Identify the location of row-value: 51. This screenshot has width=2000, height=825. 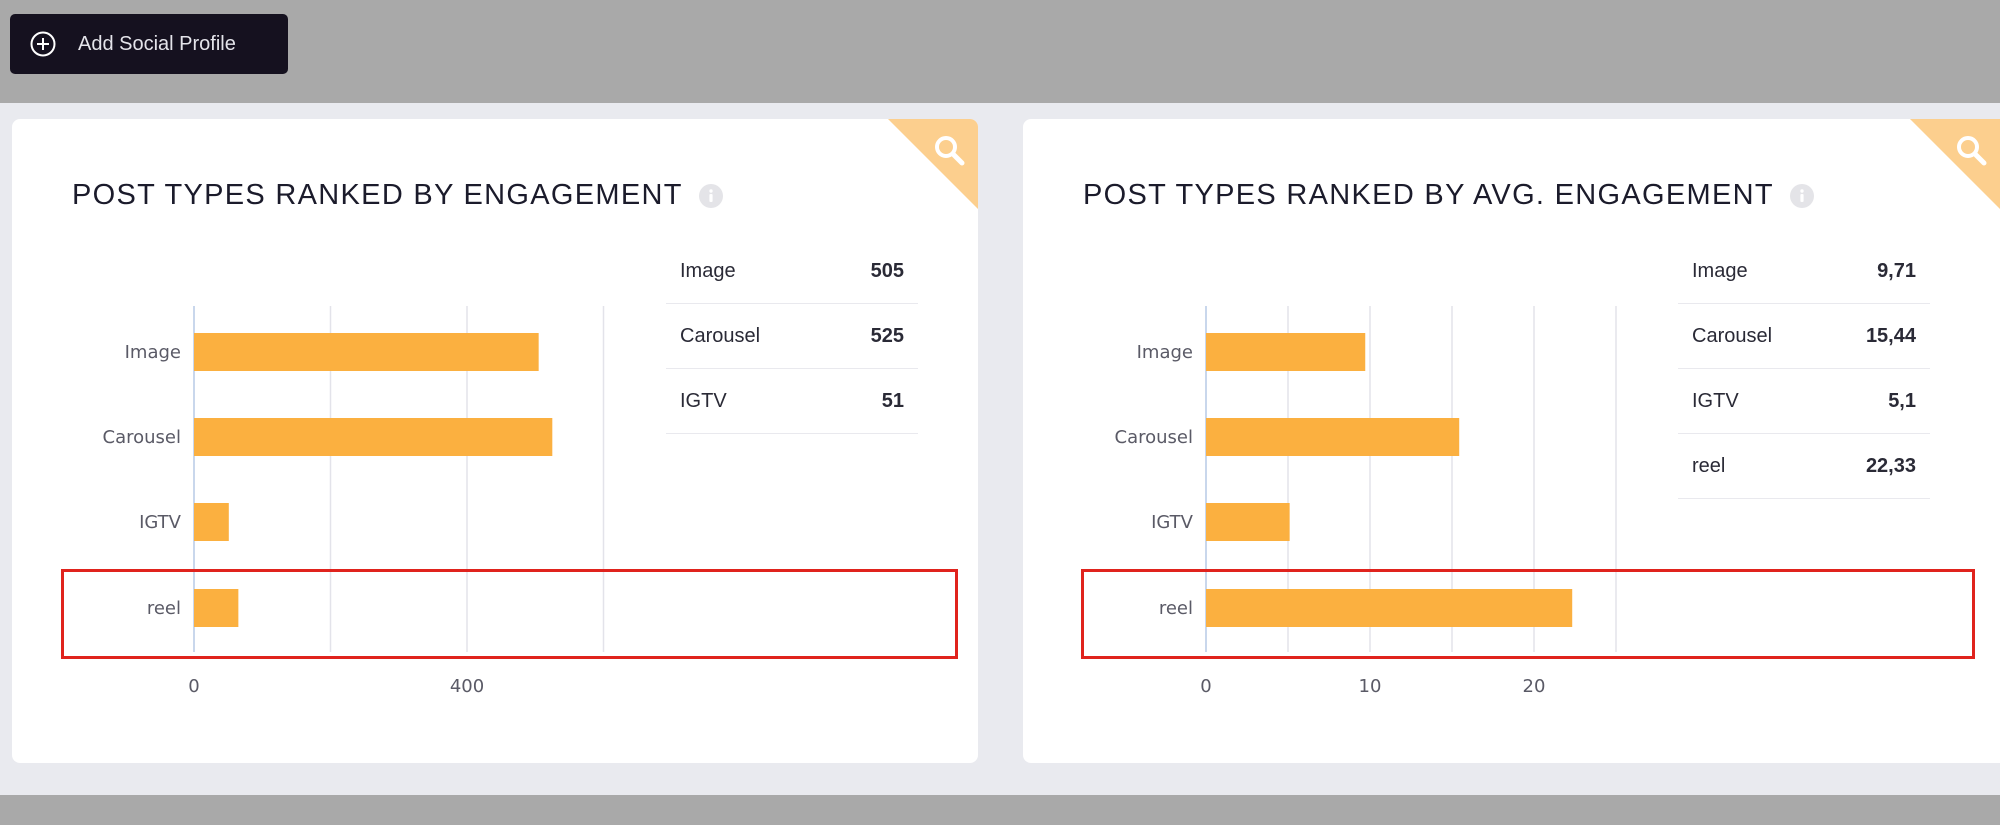
(892, 400).